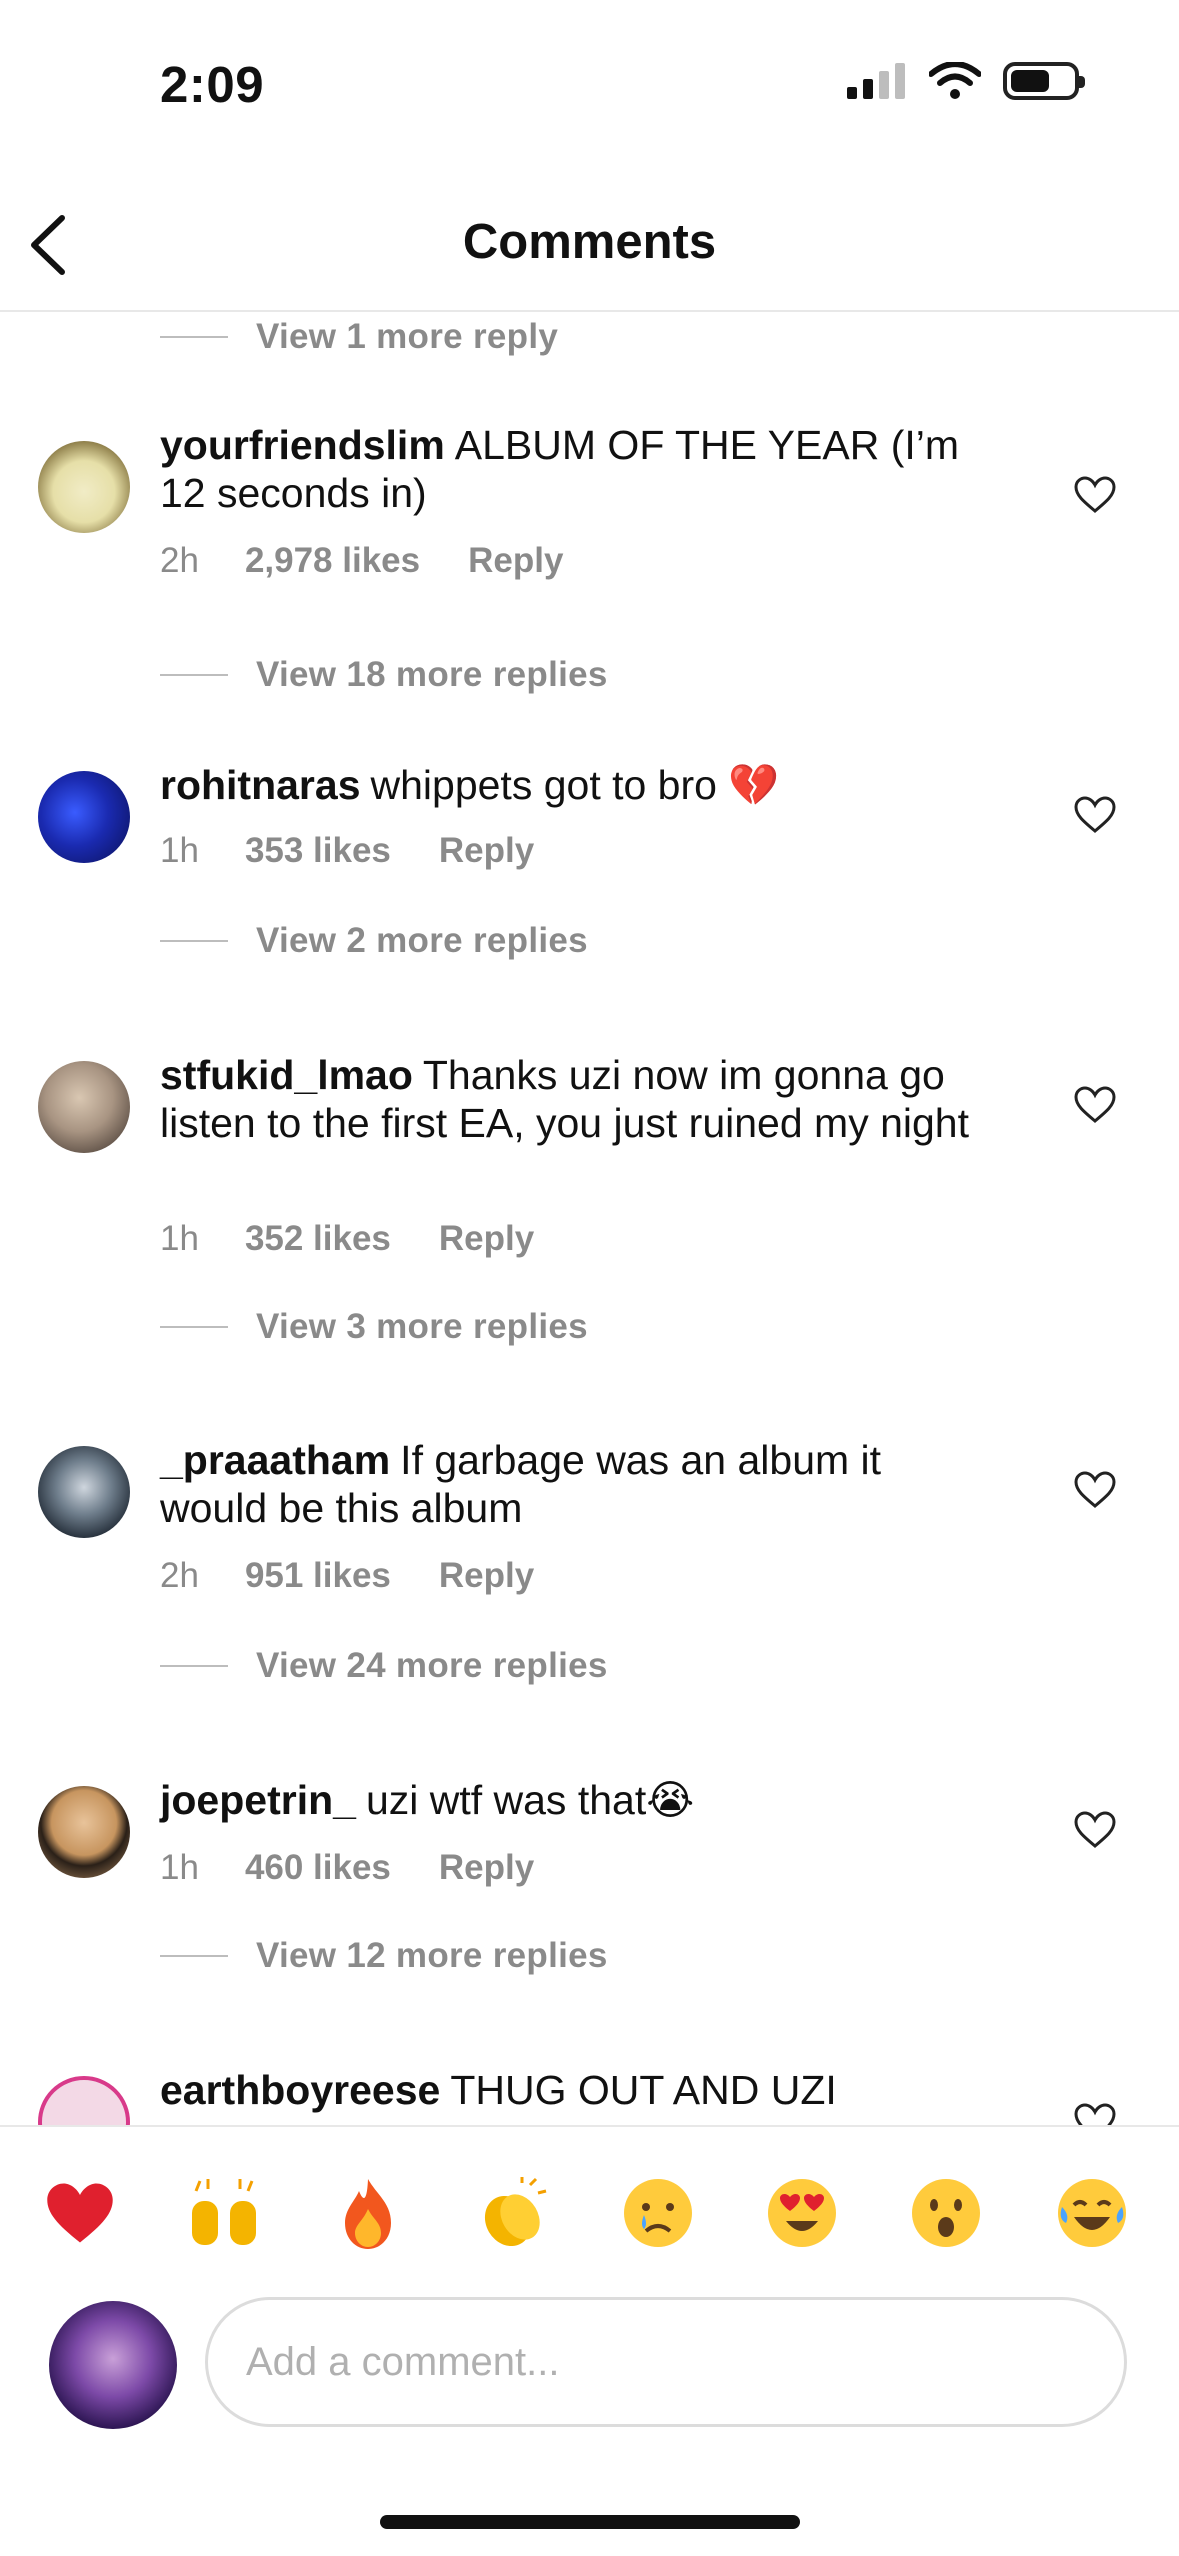  Describe the element at coordinates (260, 785) in the screenshot. I see `comment-username: rohitnaras` at that location.